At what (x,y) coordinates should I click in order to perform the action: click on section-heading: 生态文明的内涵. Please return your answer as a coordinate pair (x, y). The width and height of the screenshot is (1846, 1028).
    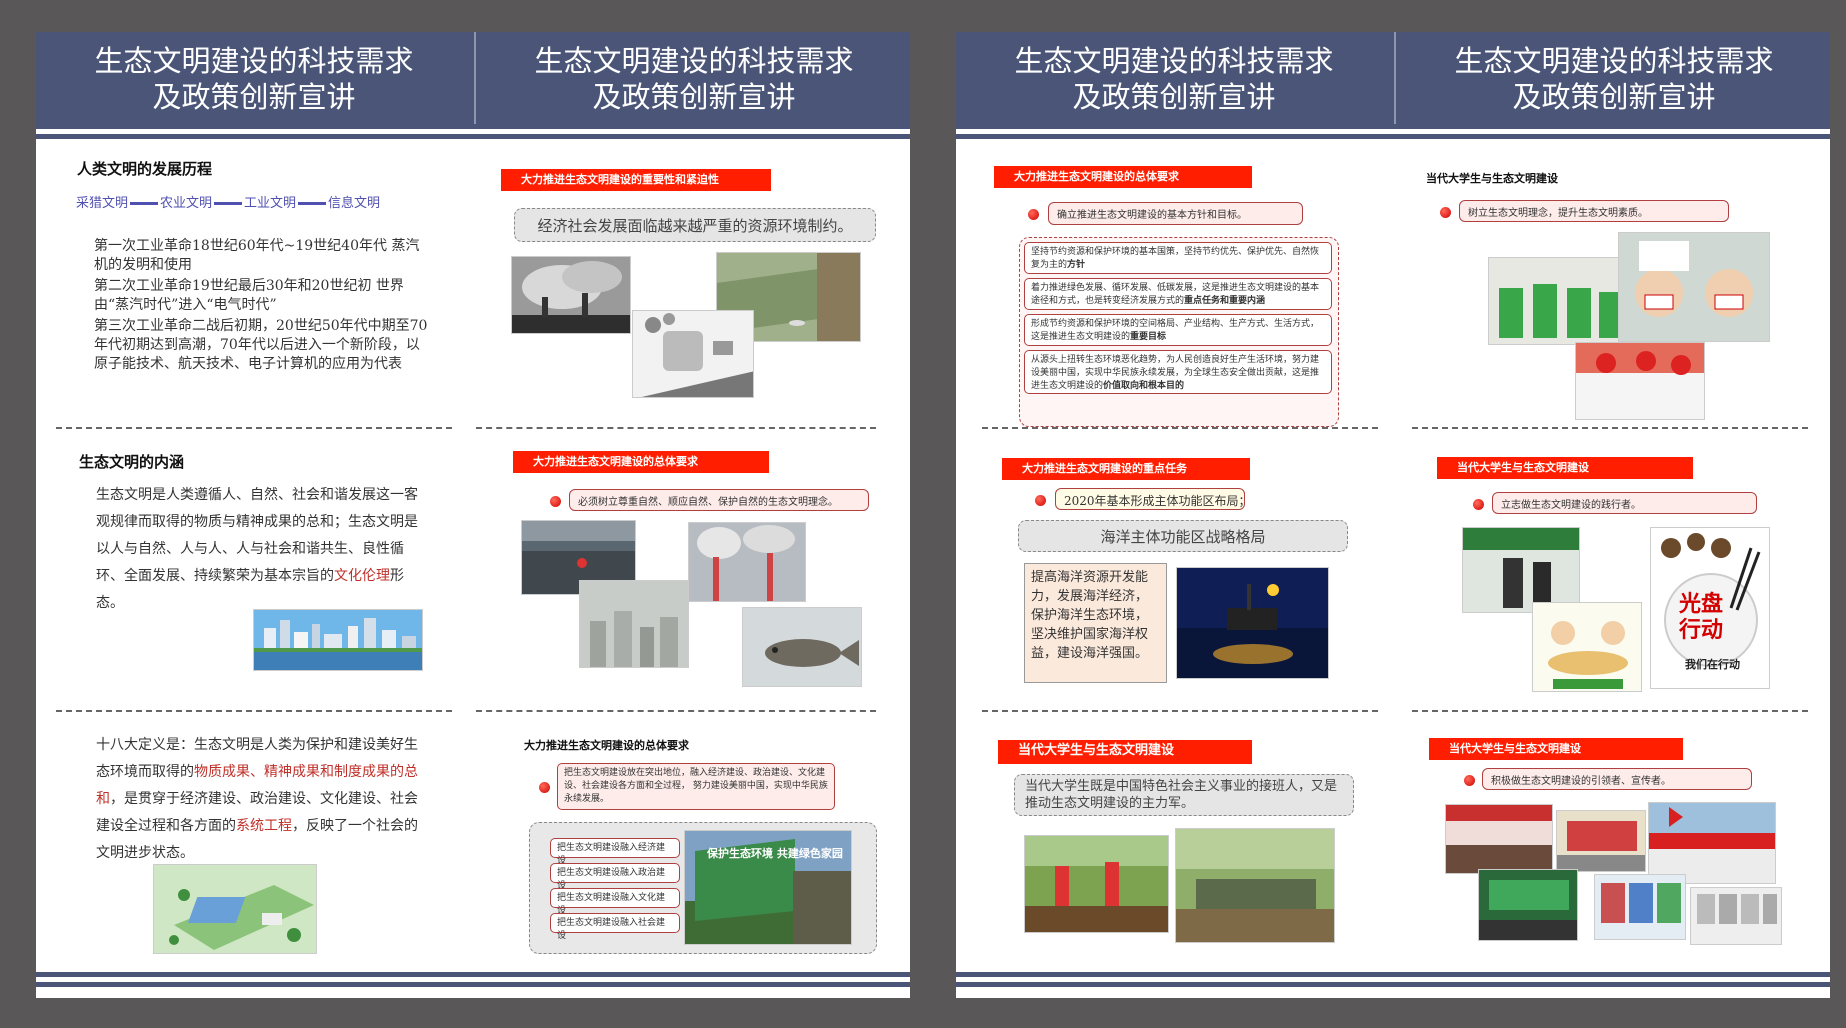
    Looking at the image, I should click on (132, 462).